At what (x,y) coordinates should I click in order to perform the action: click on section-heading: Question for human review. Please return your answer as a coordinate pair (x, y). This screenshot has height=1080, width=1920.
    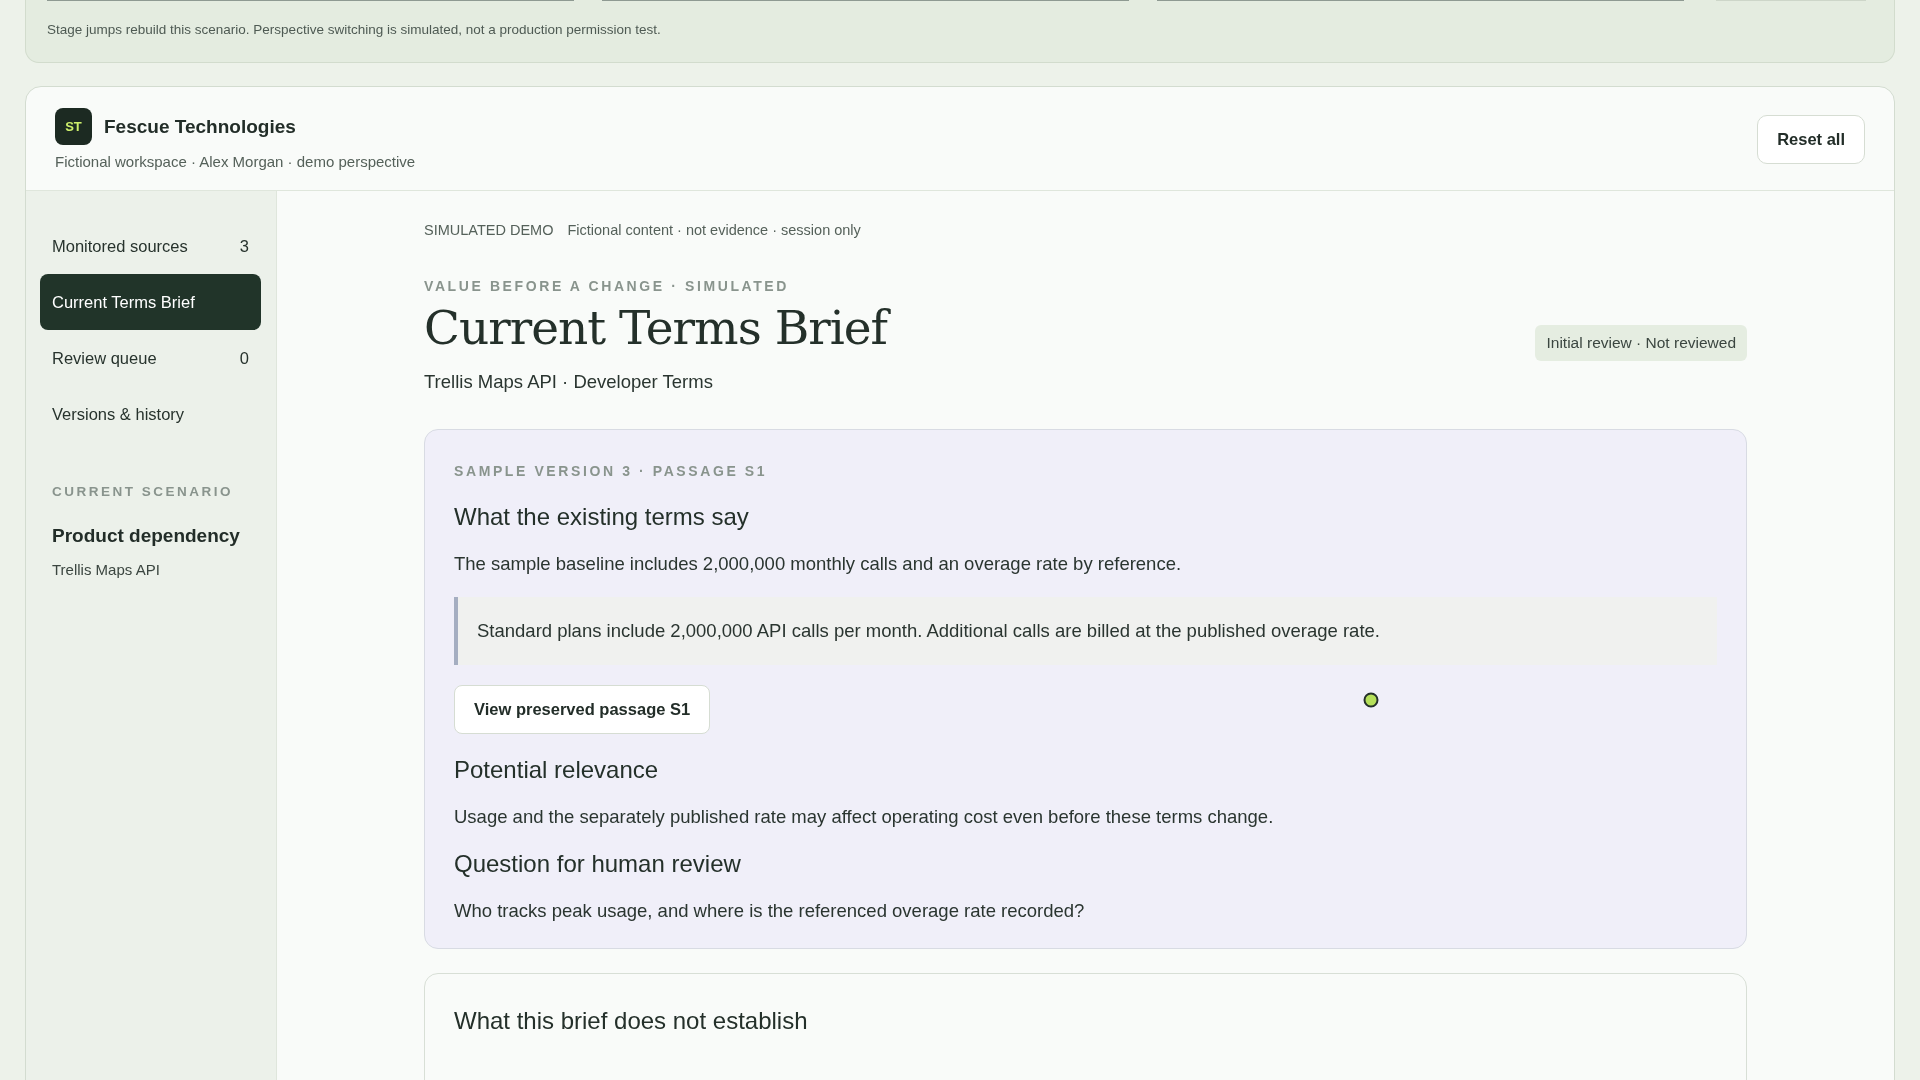
    Looking at the image, I should click on (598, 864).